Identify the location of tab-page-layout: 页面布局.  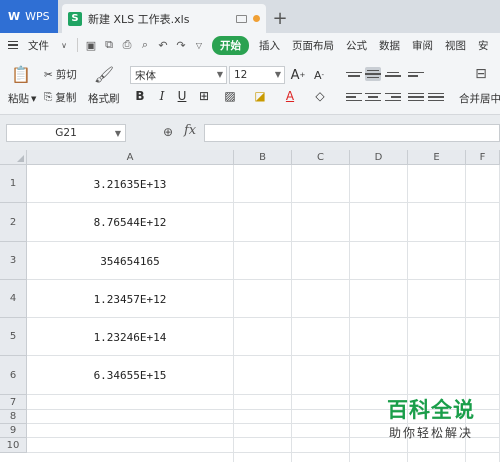
(313, 45).